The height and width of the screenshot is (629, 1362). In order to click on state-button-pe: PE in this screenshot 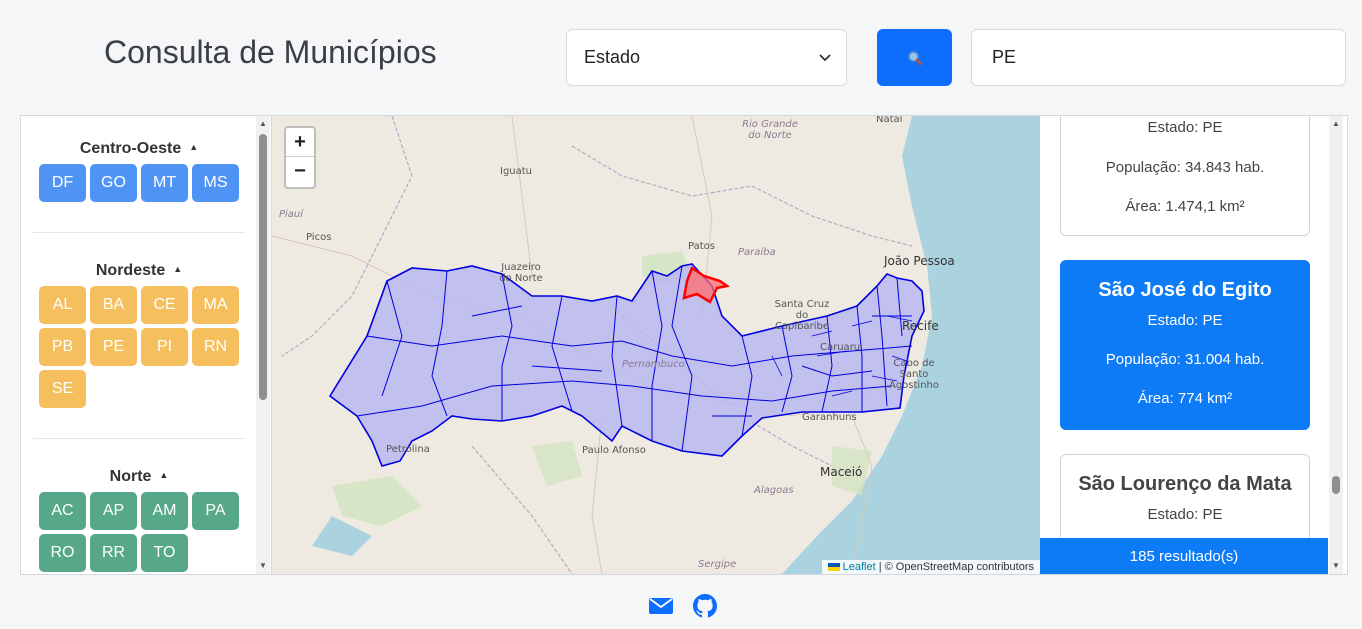, I will do `click(113, 347)`.